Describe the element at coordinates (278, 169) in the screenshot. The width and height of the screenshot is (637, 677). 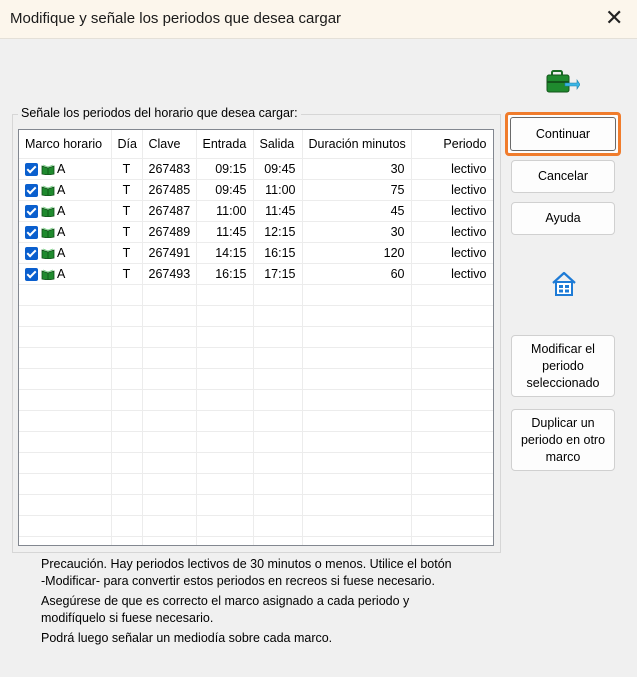
I see `cell-salida: 09:45` at that location.